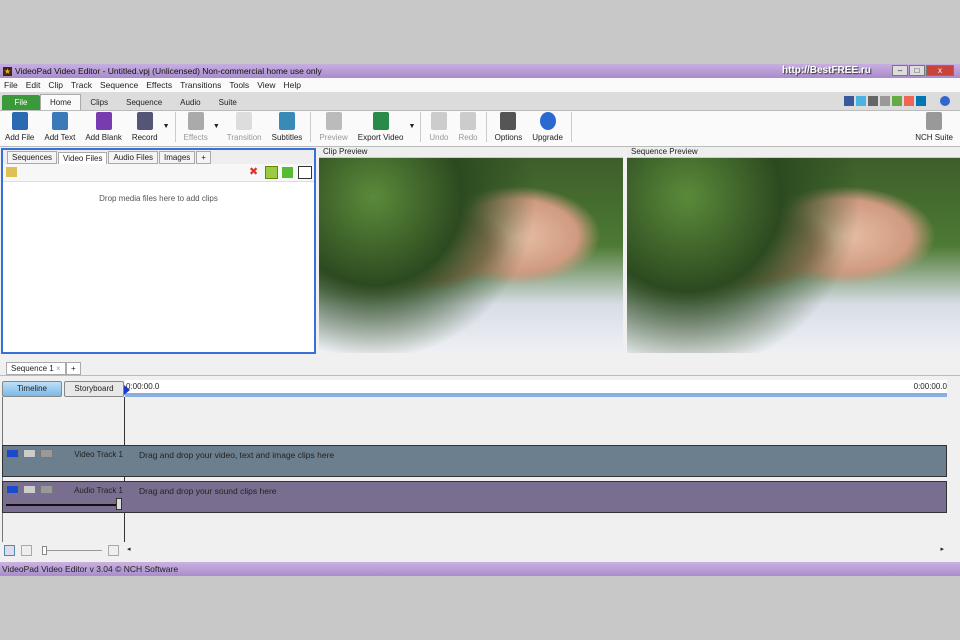  I want to click on list-view-icon, so click(305, 172).